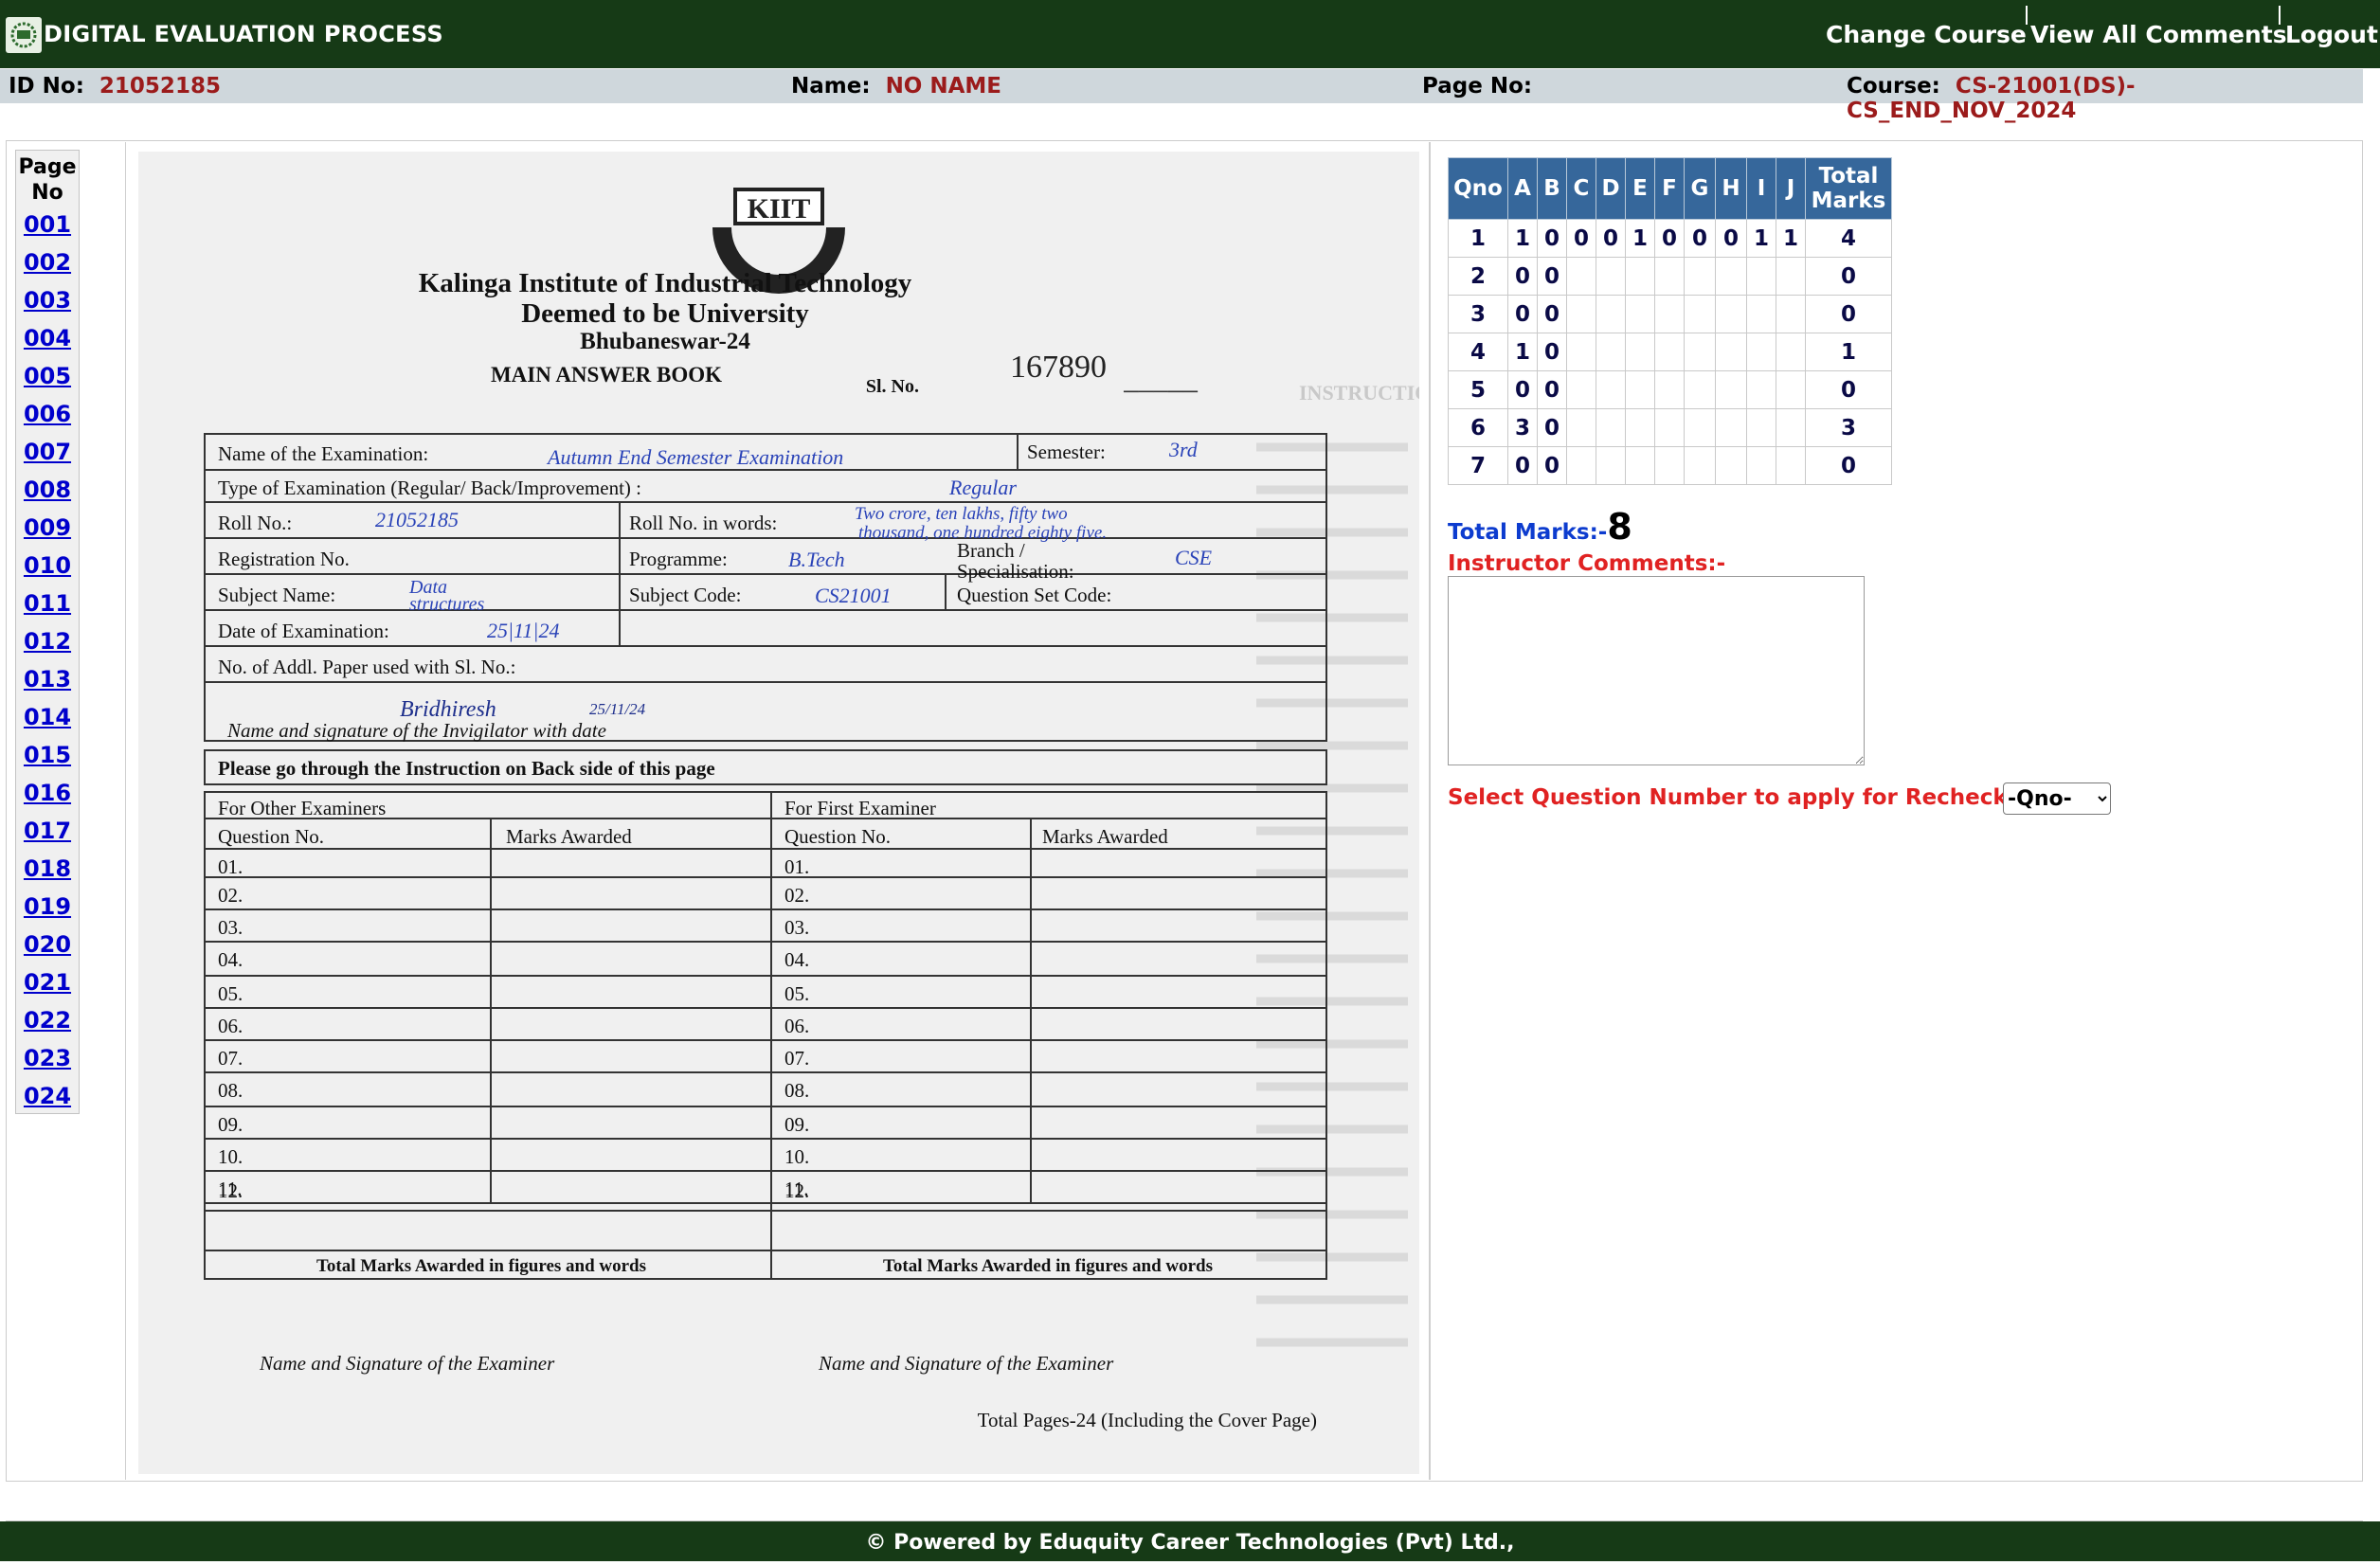  Describe the element at coordinates (1670, 314) in the screenshot. I see `marks-row: 3000` at that location.